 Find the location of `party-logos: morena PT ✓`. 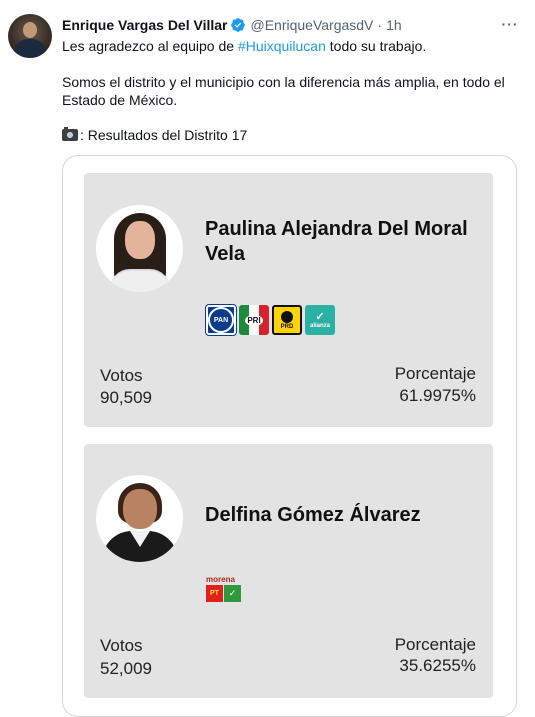

party-logos: morena PT ✓ is located at coordinates (224, 588).